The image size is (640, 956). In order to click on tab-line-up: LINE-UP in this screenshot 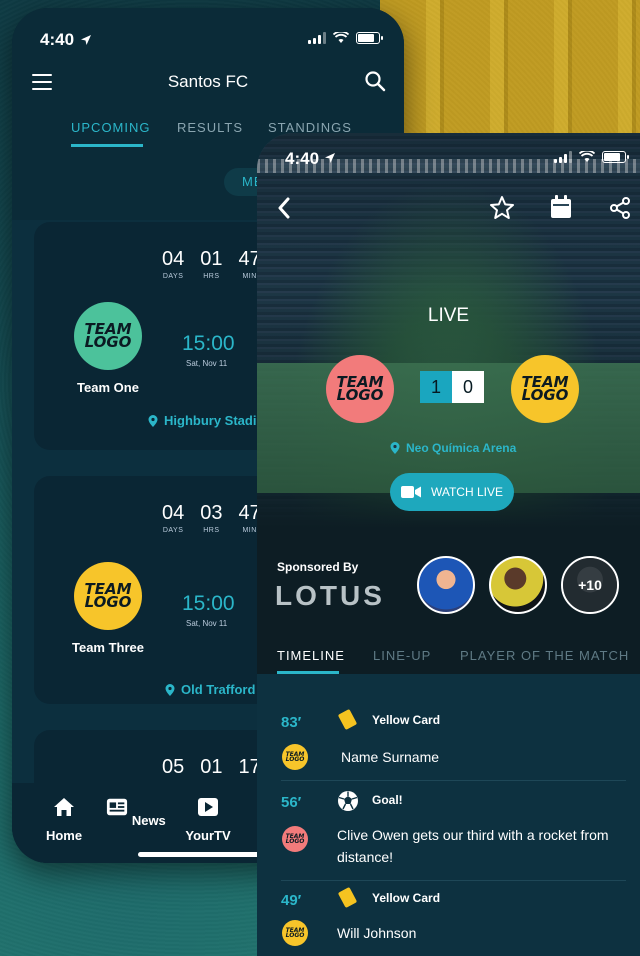, I will do `click(402, 655)`.